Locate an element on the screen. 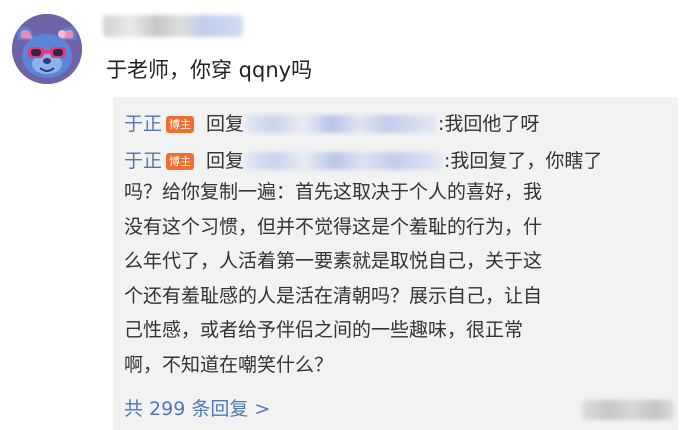 The image size is (690, 430). more-replies-link: 共 299 条回复 > is located at coordinates (197, 409).